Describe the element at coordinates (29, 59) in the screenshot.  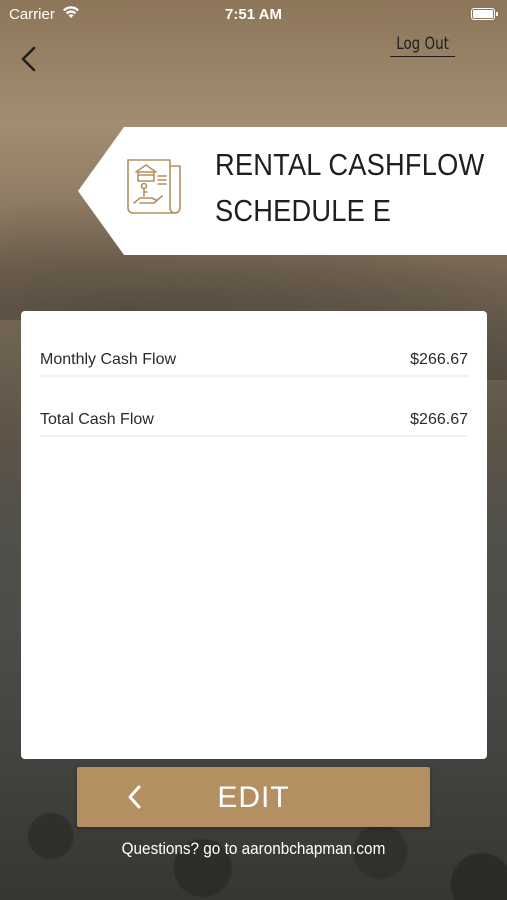
I see `back-chevron-icon` at that location.